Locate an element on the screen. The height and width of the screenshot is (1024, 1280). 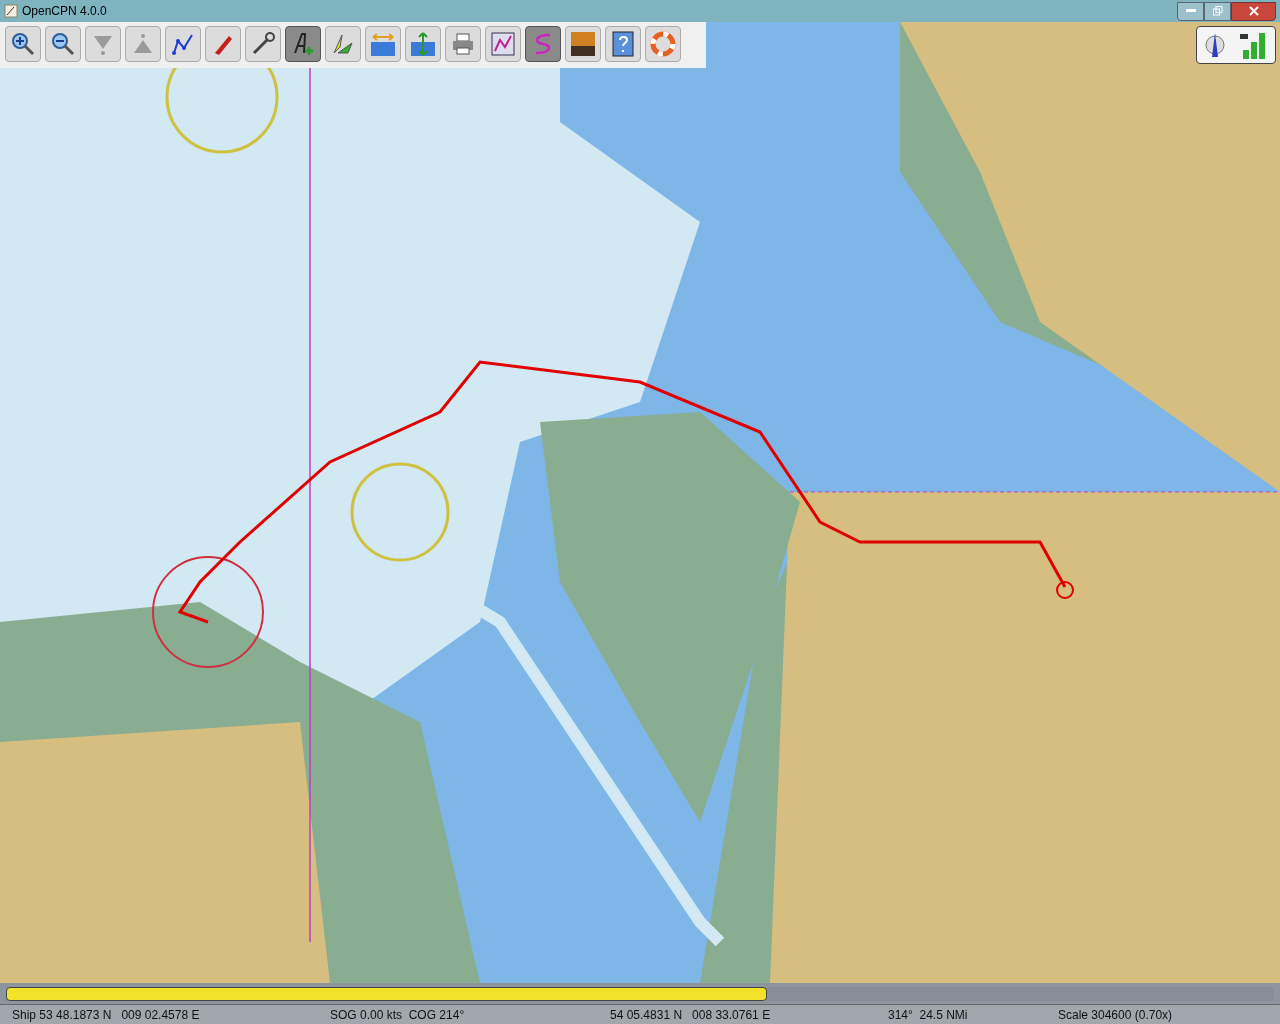
close-icon is located at coordinates (1253, 11).